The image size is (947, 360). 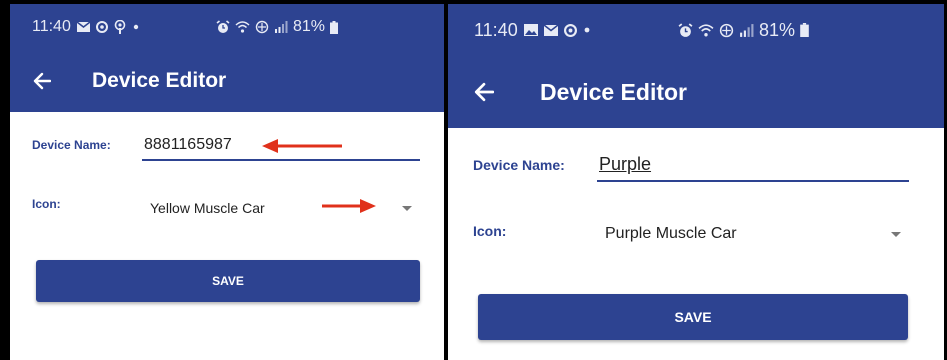 I want to click on podcast-icon, so click(x=120, y=27).